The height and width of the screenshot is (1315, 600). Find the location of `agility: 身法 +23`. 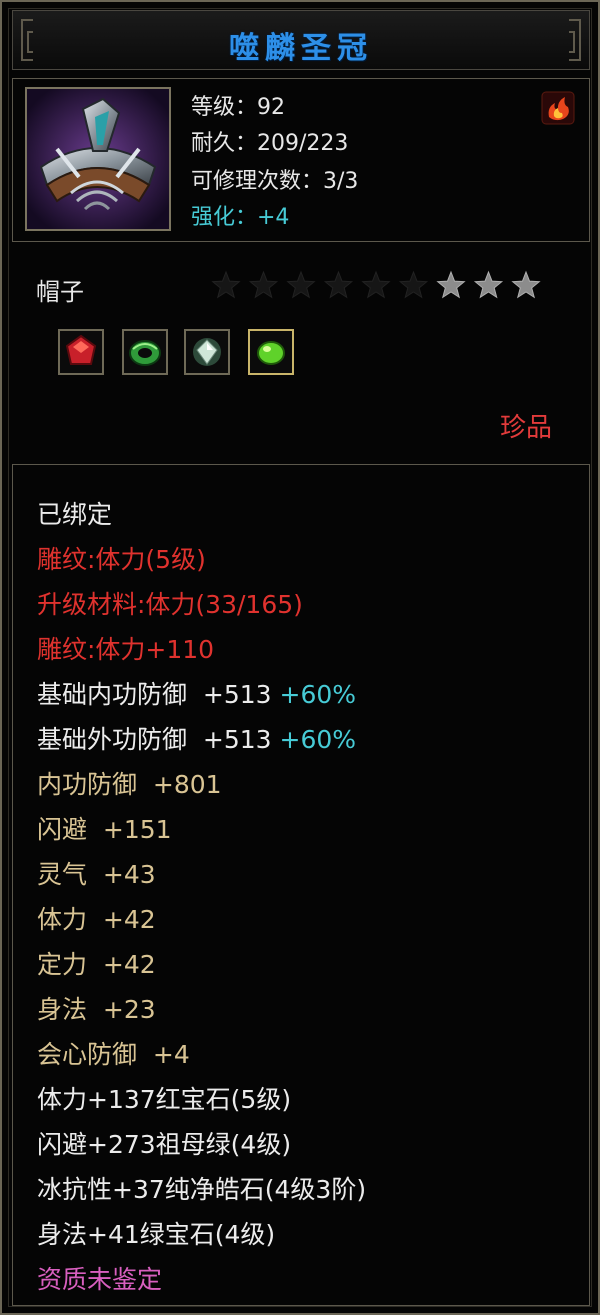

agility: 身法 +23 is located at coordinates (96, 1009).